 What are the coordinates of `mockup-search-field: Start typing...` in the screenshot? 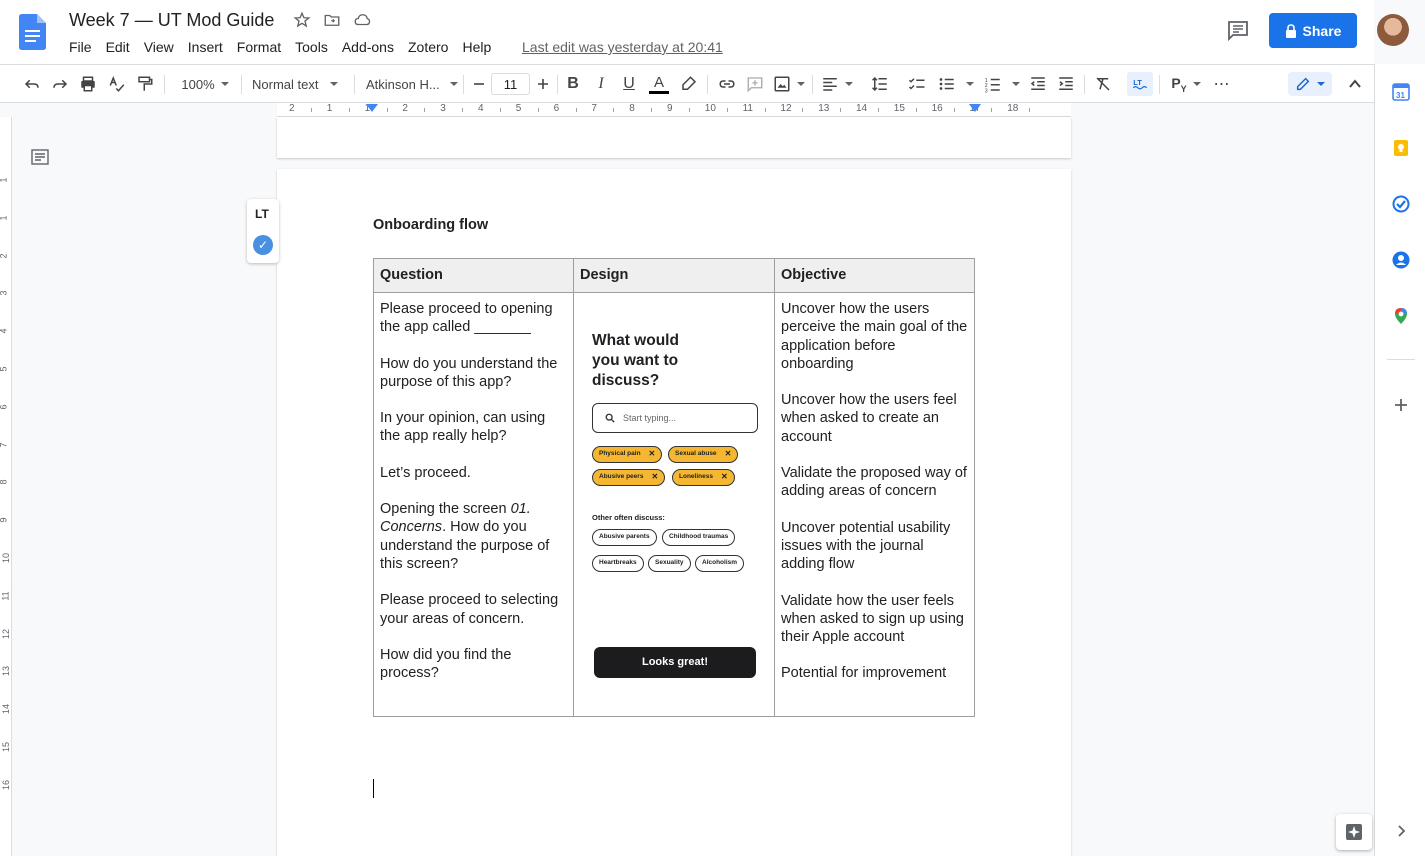 It's located at (675, 418).